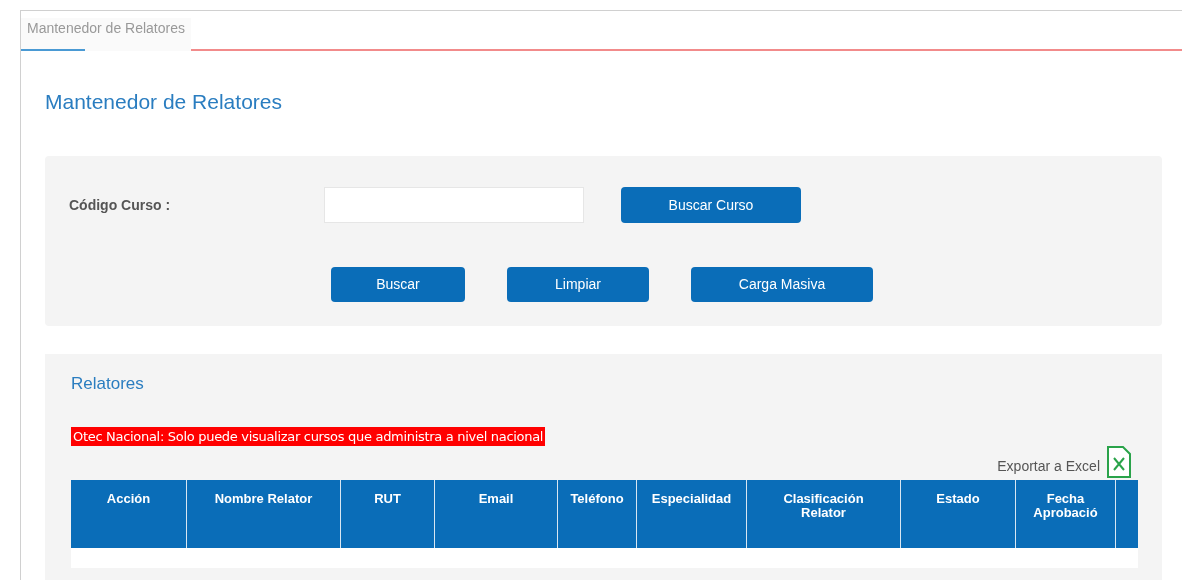  What do you see at coordinates (1048, 466) in the screenshot?
I see `export-link: Exportar a Excel` at bounding box center [1048, 466].